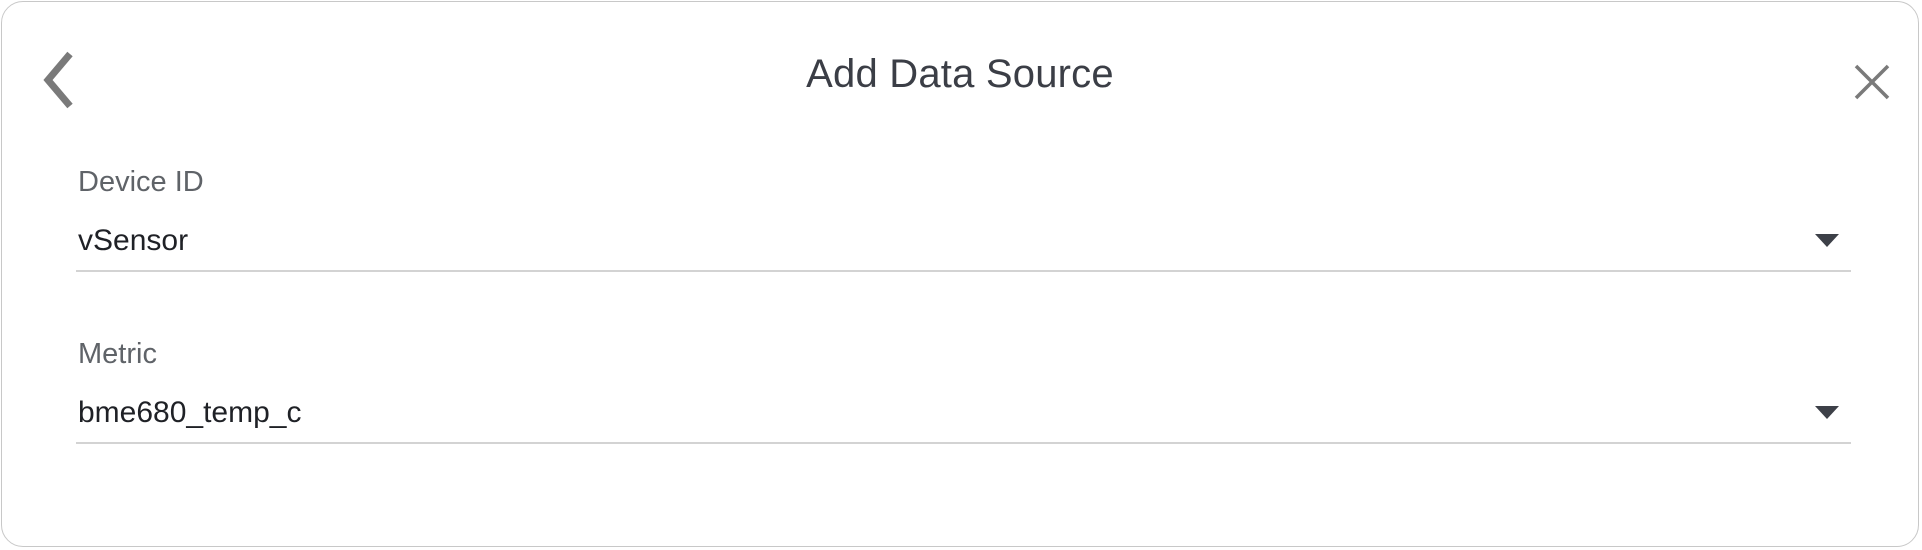 The image size is (1922, 550). I want to click on metric-underline, so click(963, 443).